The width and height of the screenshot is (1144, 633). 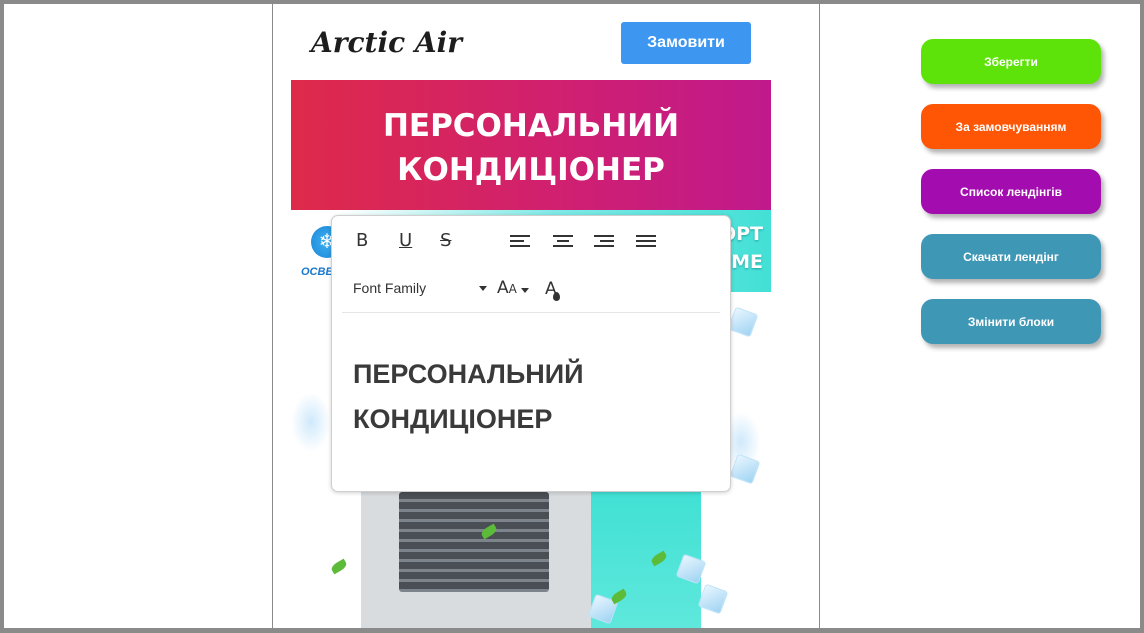 I want to click on landing-header: Arctic Air Замовити, so click(x=546, y=42).